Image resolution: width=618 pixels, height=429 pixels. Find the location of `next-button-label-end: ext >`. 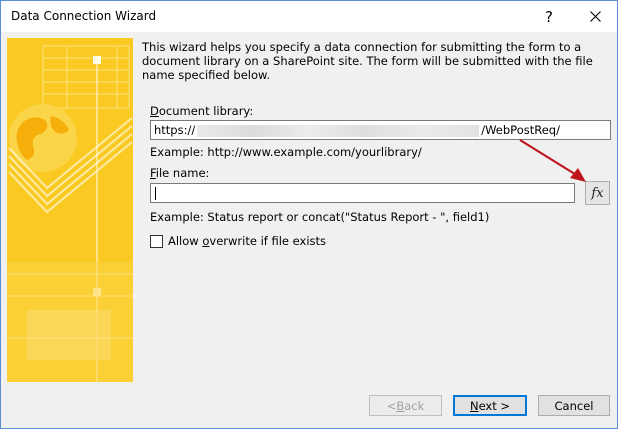

next-button-label-end: ext > is located at coordinates (494, 405).